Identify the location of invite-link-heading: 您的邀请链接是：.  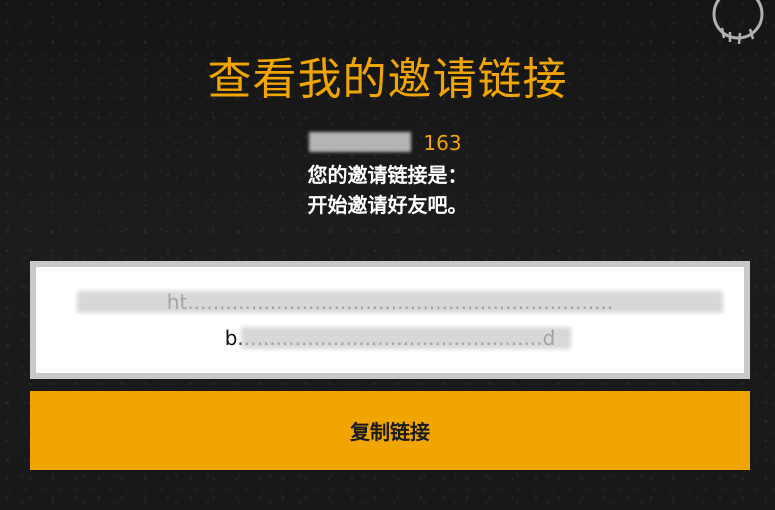
(387, 175).